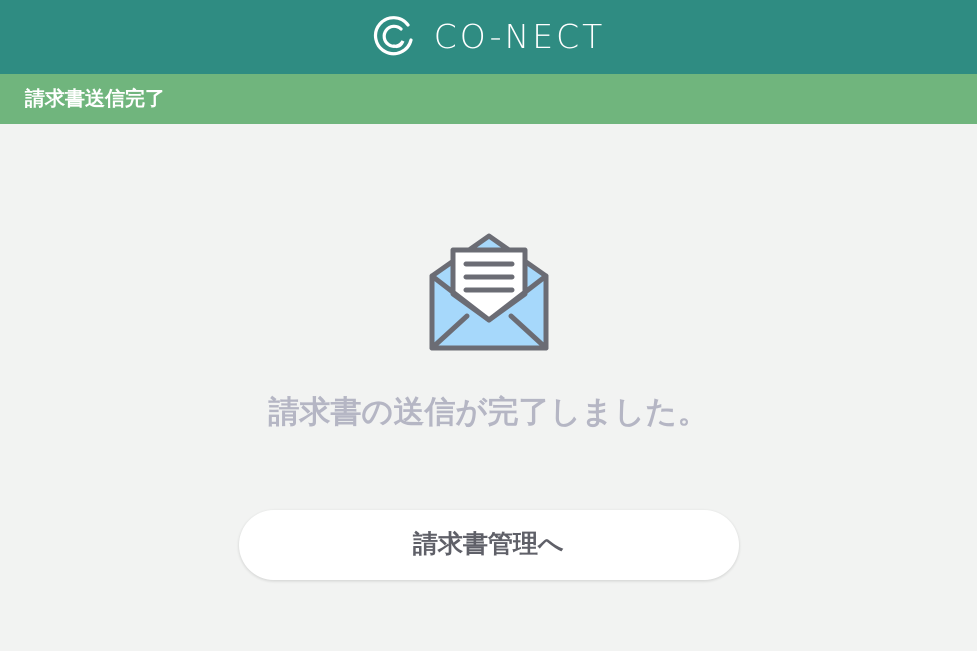  Describe the element at coordinates (520, 37) in the screenshot. I see `logo-text: CO-NECT` at that location.